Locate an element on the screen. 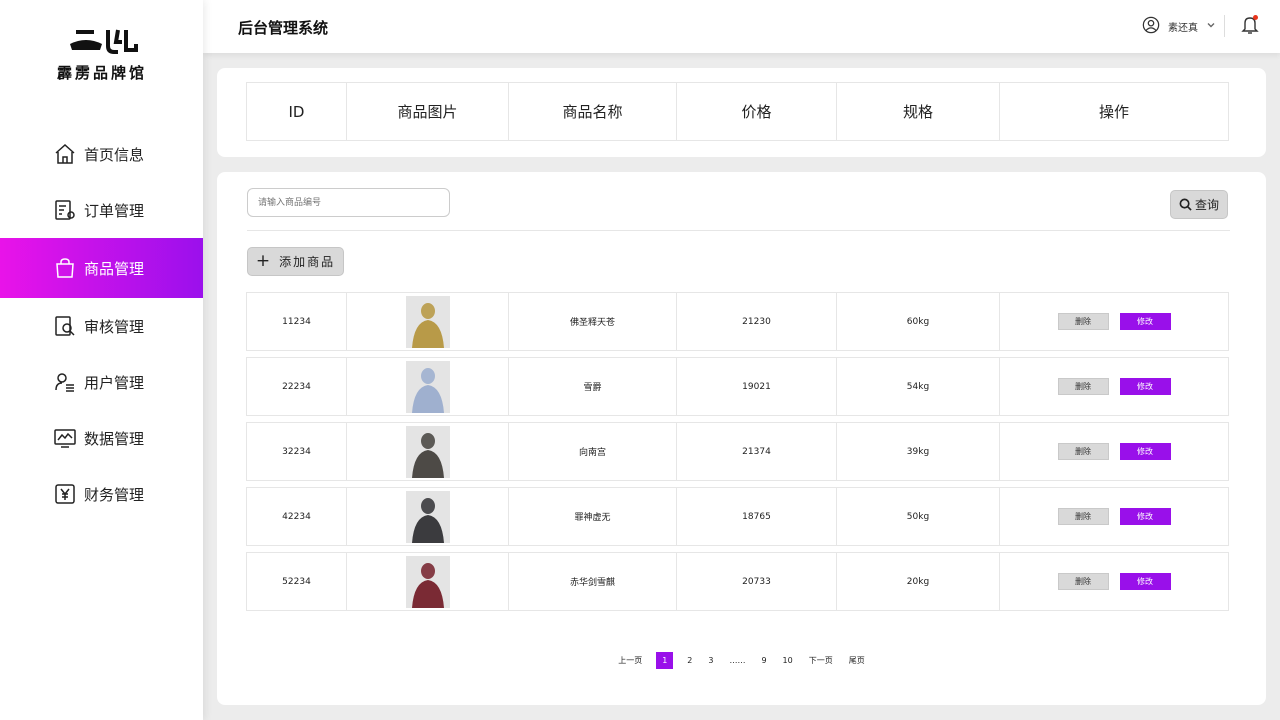  product-id: 42234 is located at coordinates (296, 516).